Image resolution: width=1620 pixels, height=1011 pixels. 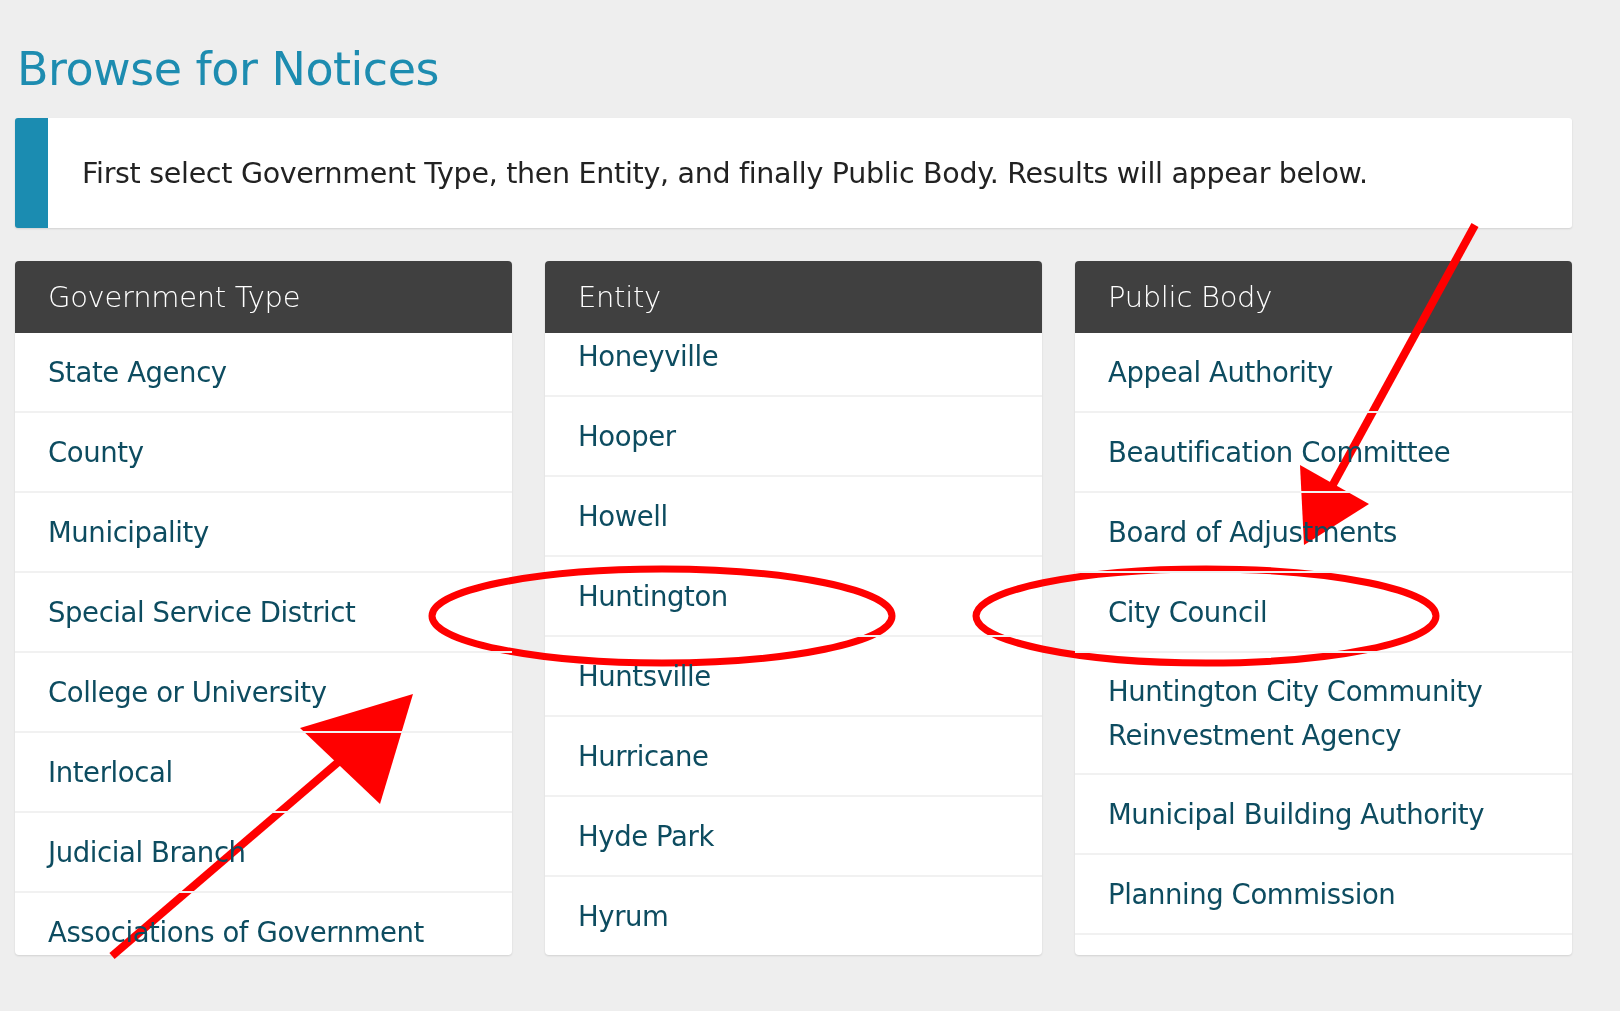 What do you see at coordinates (725, 173) in the screenshot?
I see `instruction-text: First select Government Type, then Entity, and finally Public Body. Results will appear below.` at bounding box center [725, 173].